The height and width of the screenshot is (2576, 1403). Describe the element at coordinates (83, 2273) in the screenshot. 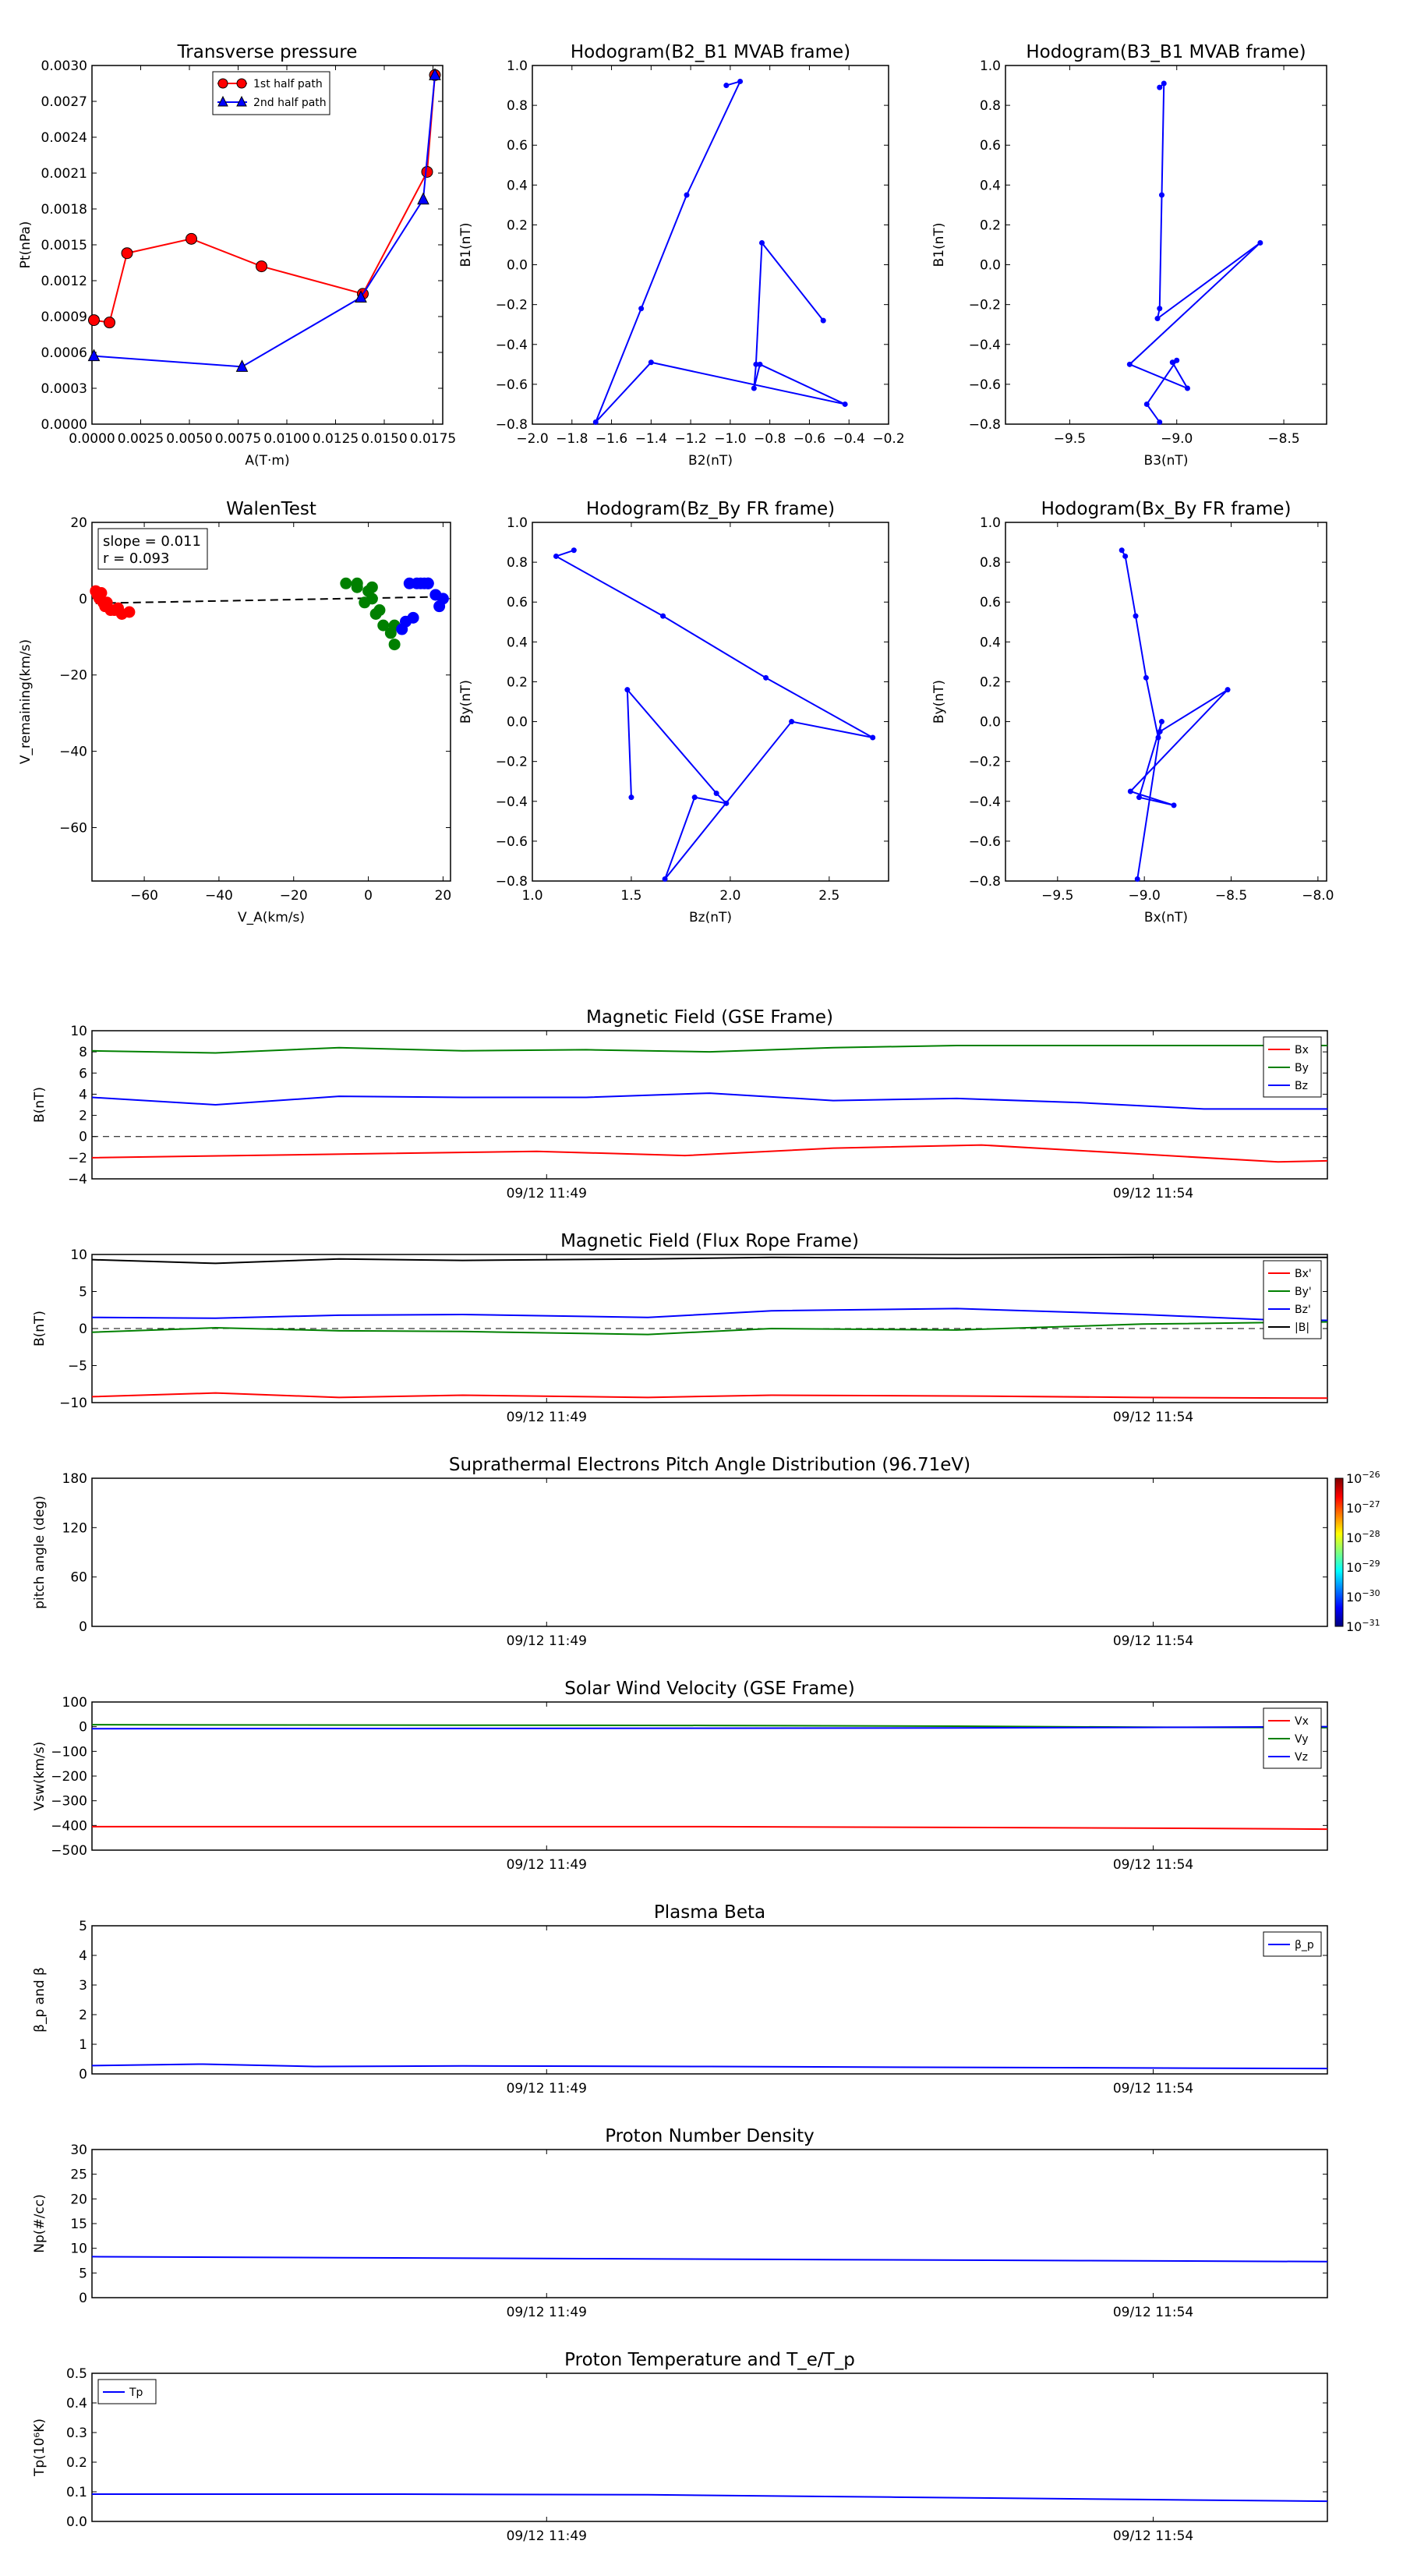

I see `y-tick-label: 5` at that location.